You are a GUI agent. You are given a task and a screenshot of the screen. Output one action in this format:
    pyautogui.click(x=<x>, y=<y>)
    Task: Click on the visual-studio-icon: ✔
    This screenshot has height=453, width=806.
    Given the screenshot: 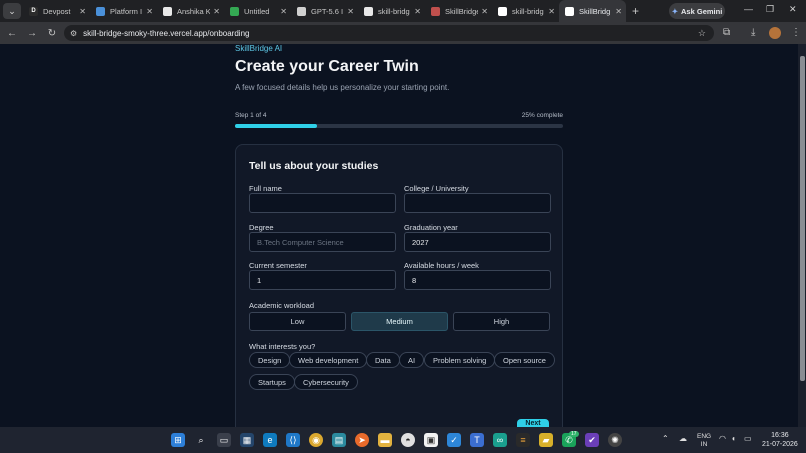 What is the action you would take?
    pyautogui.click(x=592, y=440)
    